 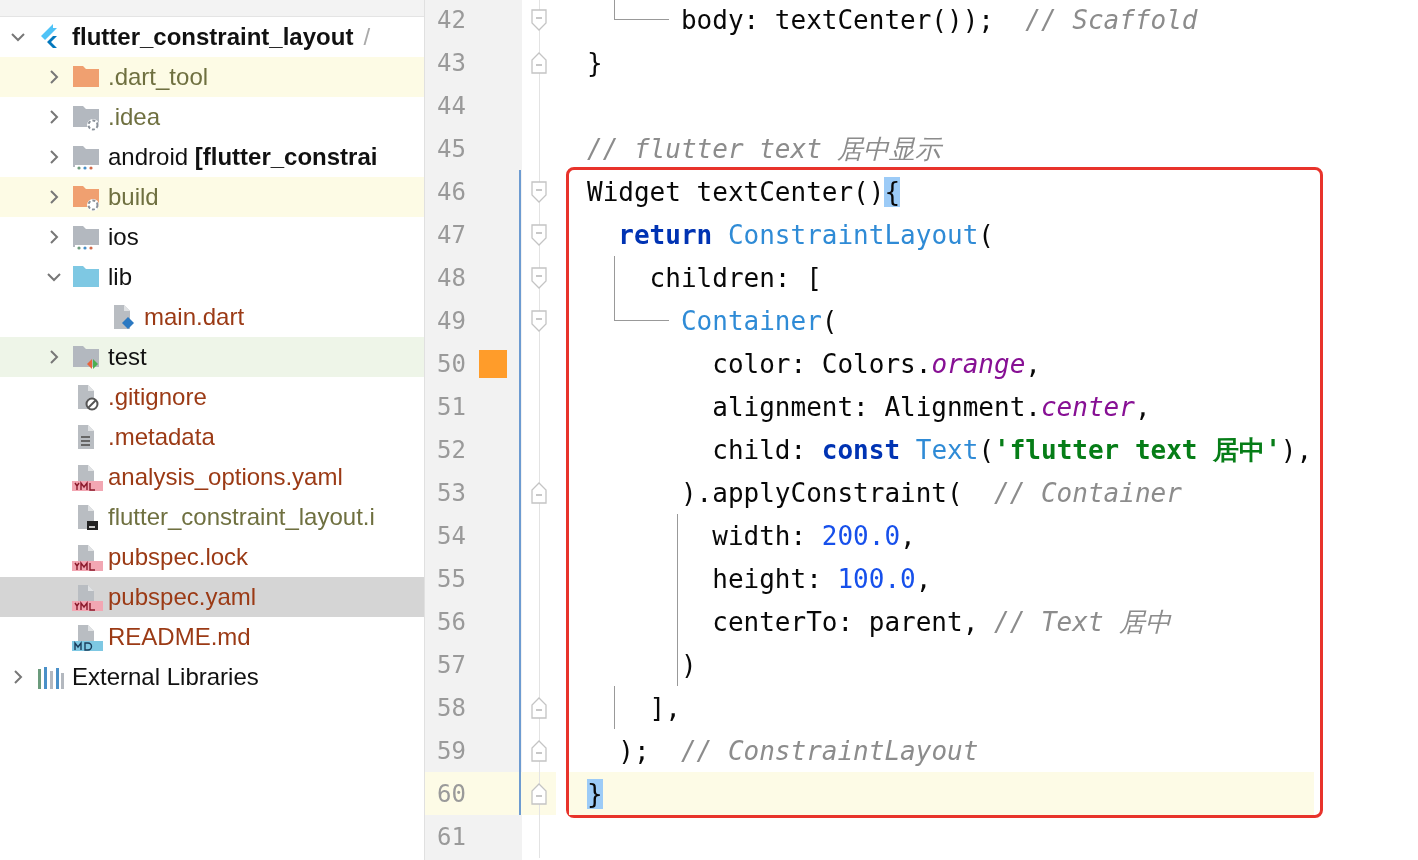 What do you see at coordinates (451, 320) in the screenshot?
I see `line-number: 49` at bounding box center [451, 320].